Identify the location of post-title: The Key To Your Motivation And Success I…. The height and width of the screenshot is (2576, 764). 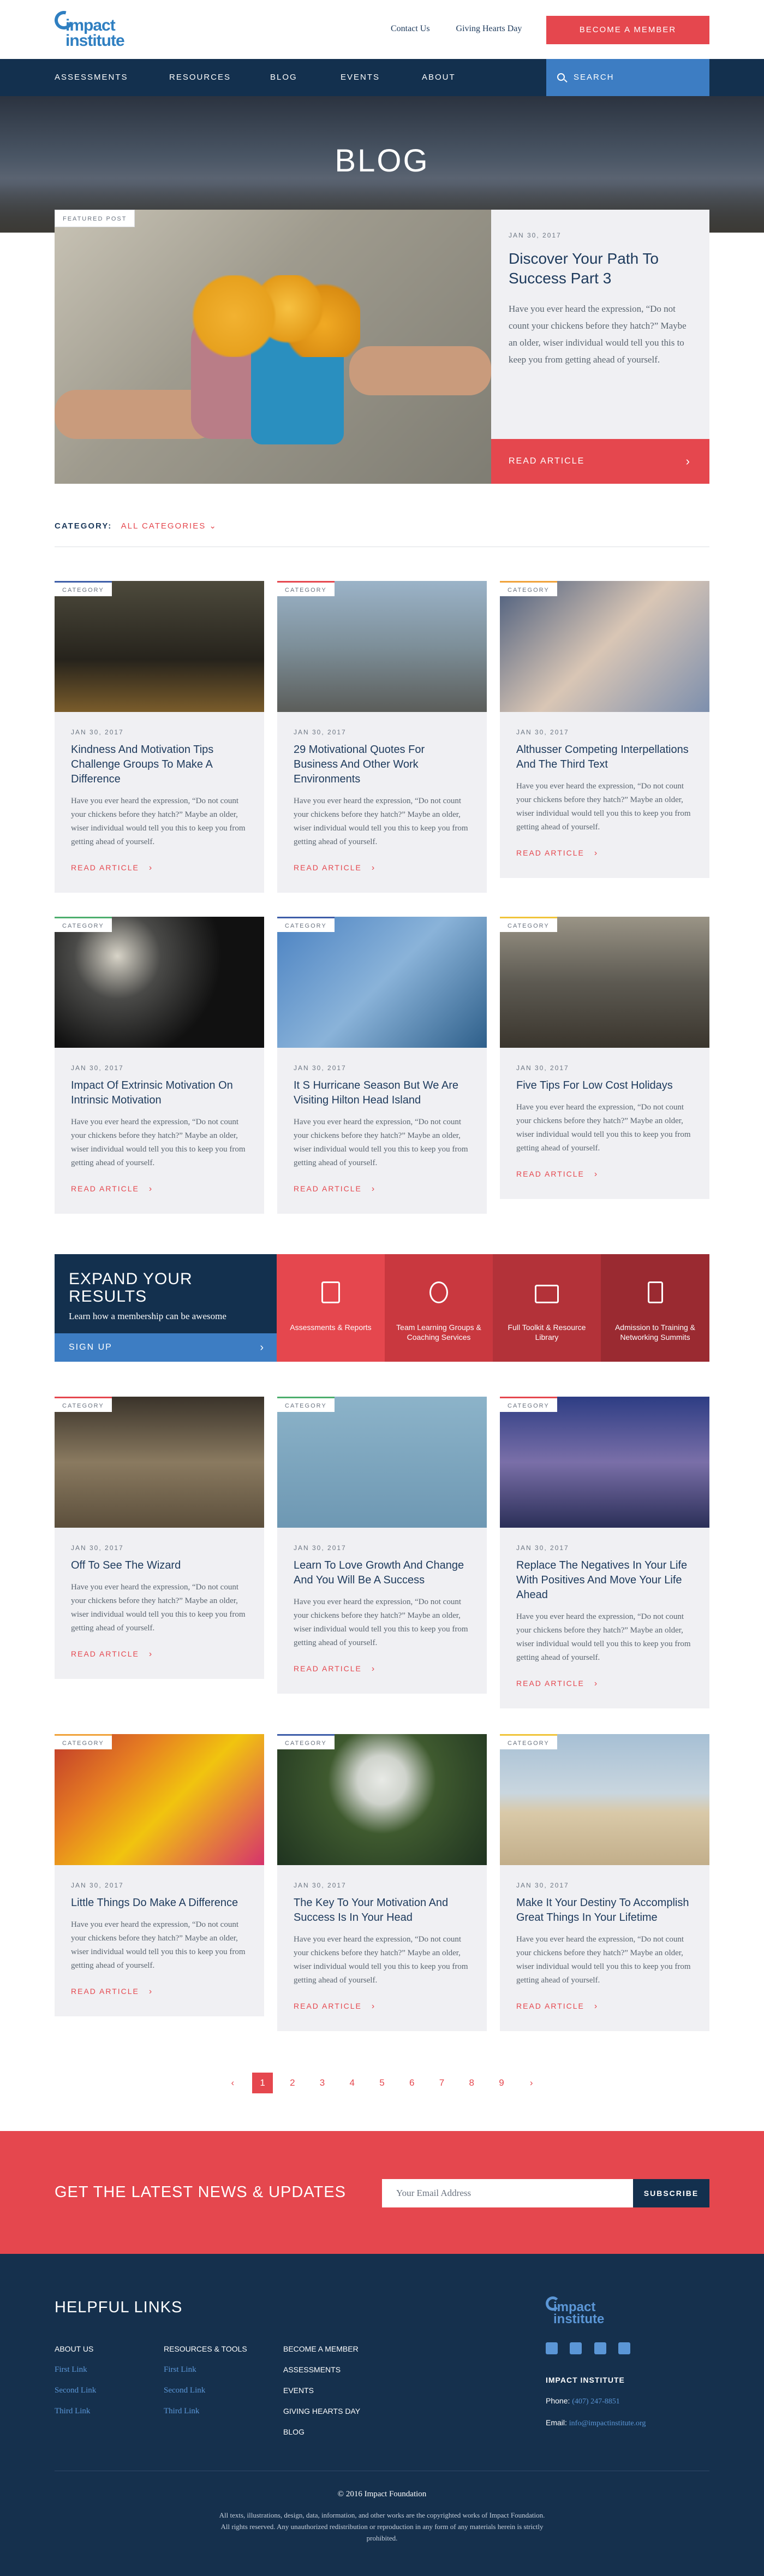
(382, 1910).